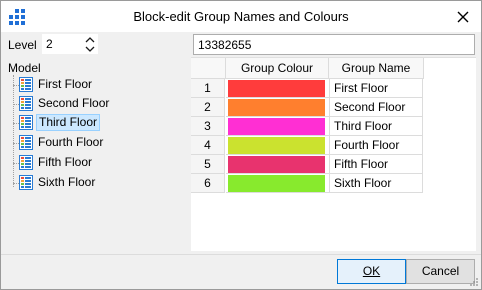 The height and width of the screenshot is (290, 482). Describe the element at coordinates (376, 126) in the screenshot. I see `group-name-cell: Third Floor` at that location.